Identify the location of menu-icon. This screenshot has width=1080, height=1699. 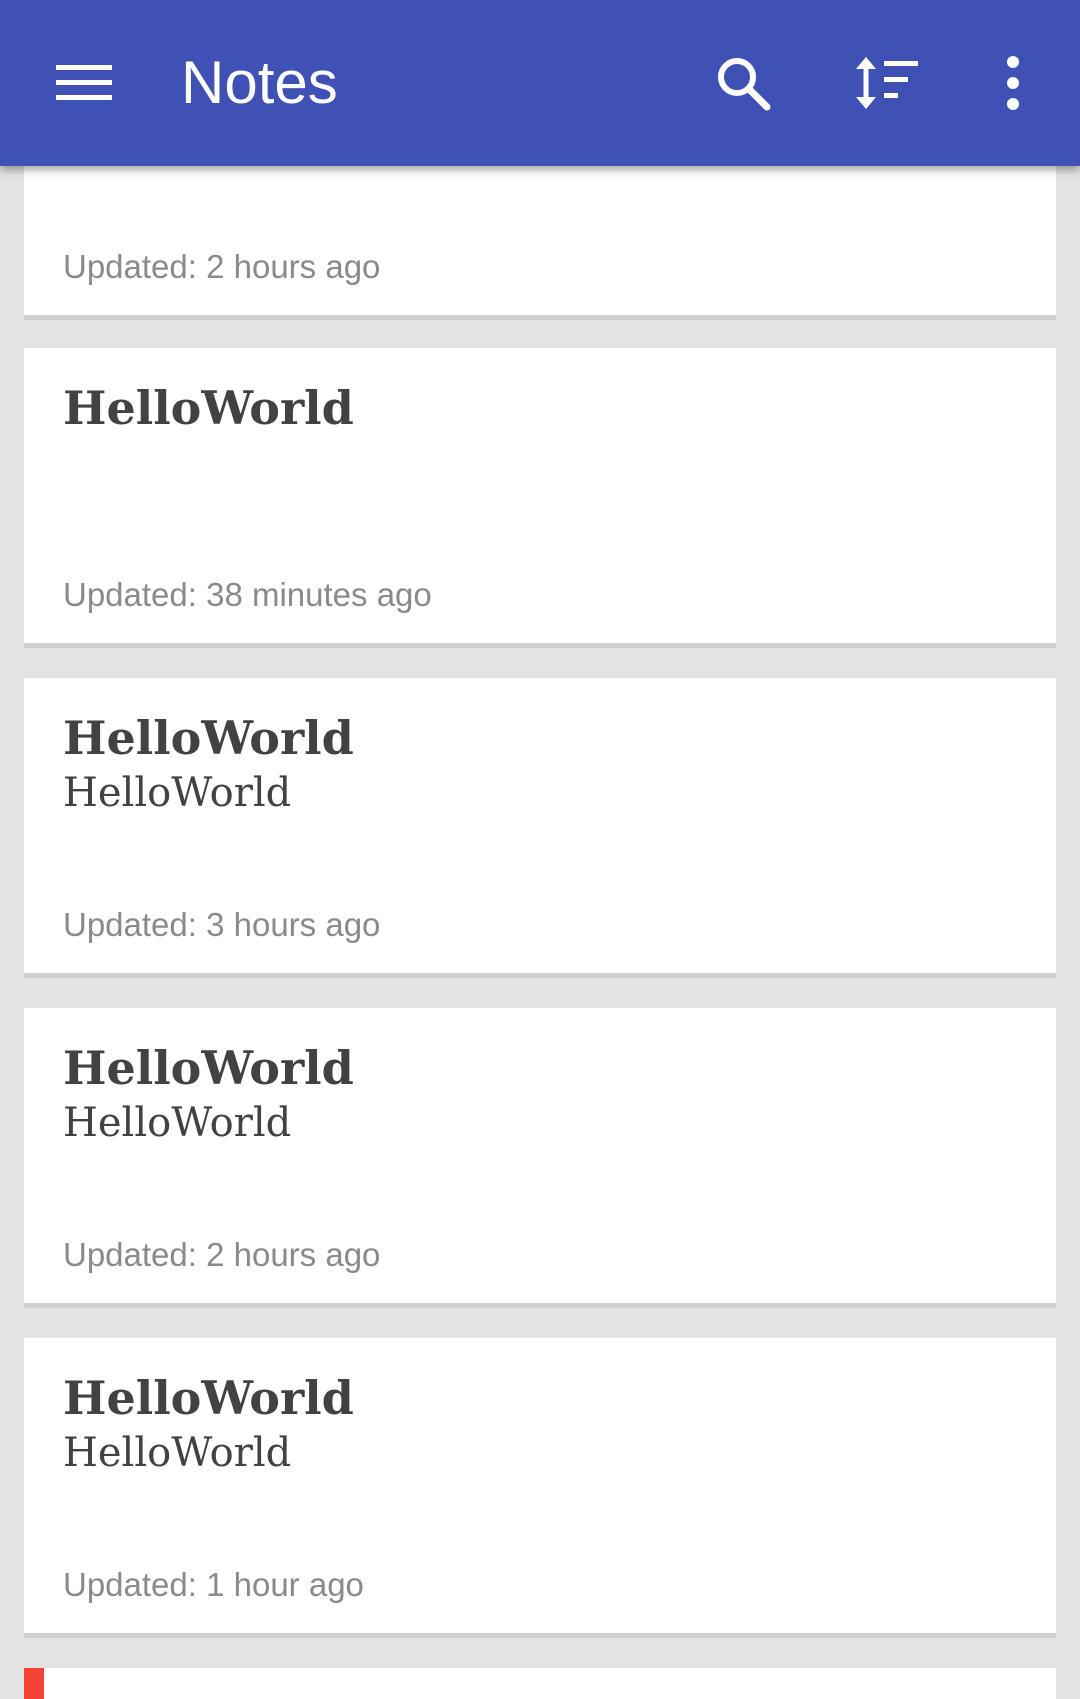
(84, 82).